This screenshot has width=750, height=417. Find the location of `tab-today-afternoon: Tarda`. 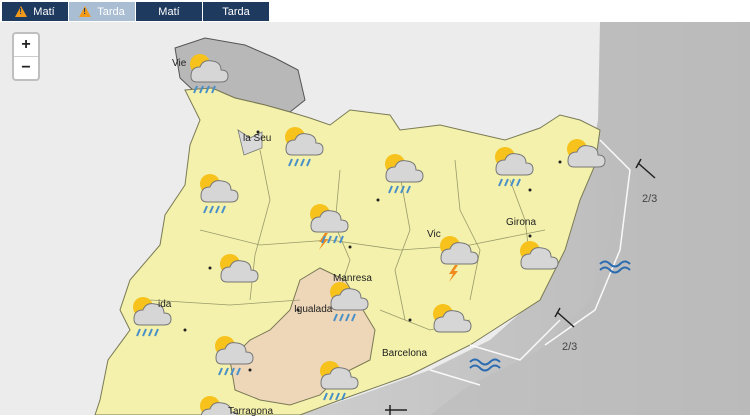

tab-today-afternoon: Tarda is located at coordinates (102, 11).